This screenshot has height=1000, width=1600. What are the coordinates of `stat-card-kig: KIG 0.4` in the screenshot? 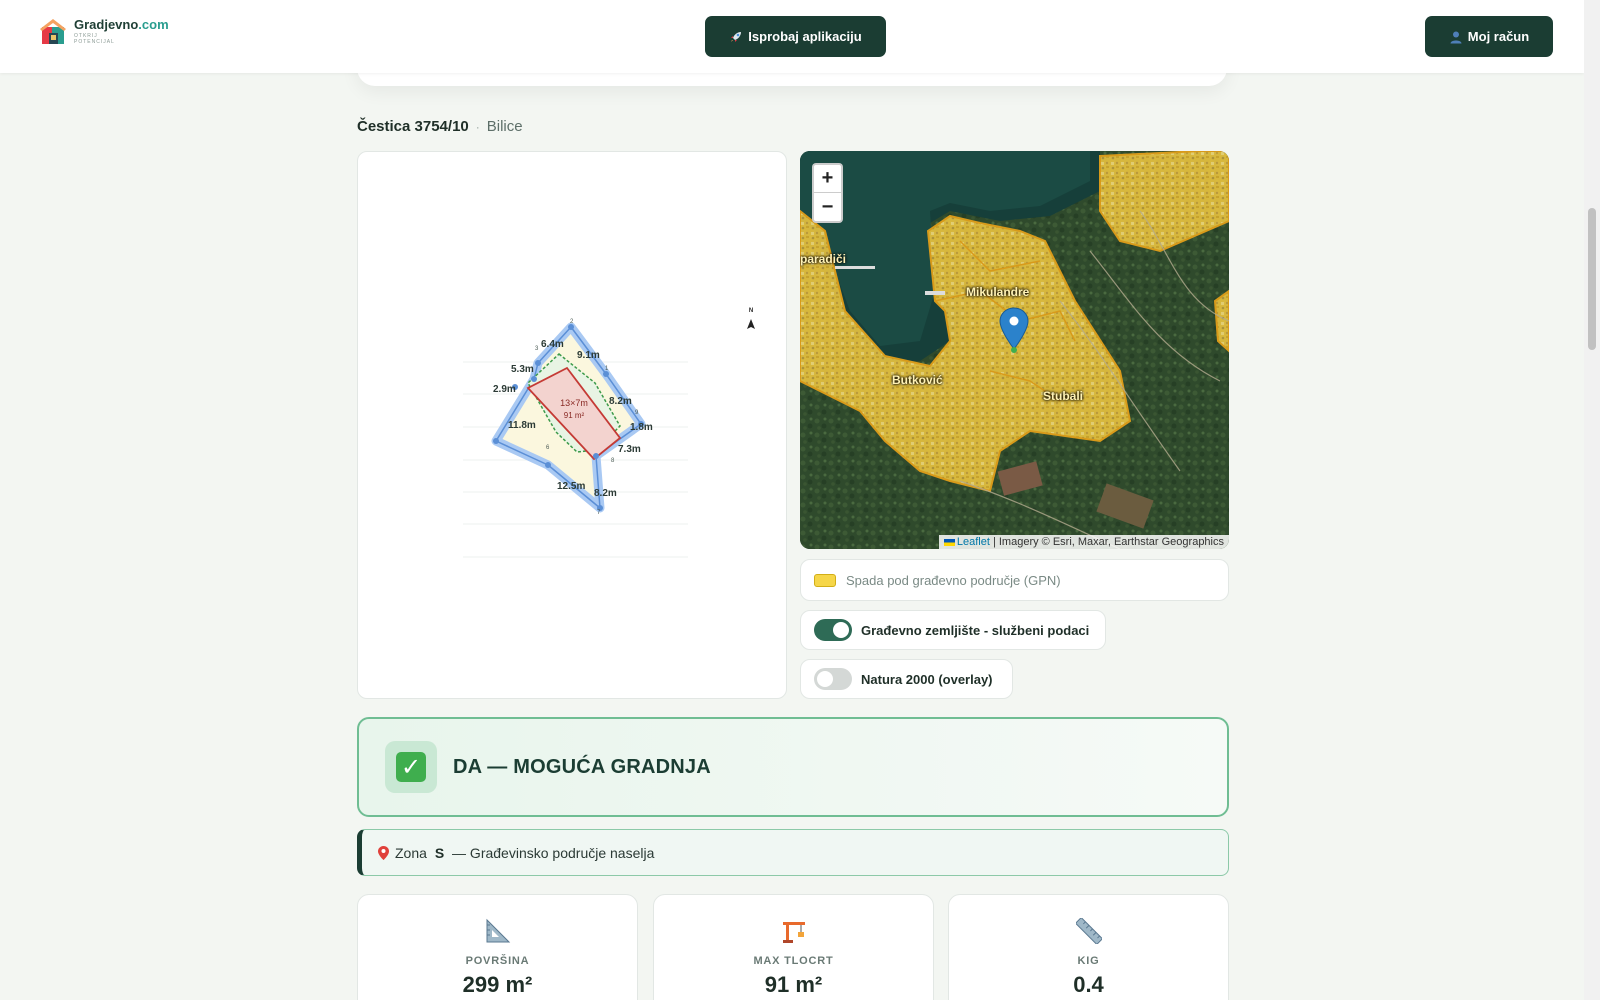 It's located at (1088, 947).